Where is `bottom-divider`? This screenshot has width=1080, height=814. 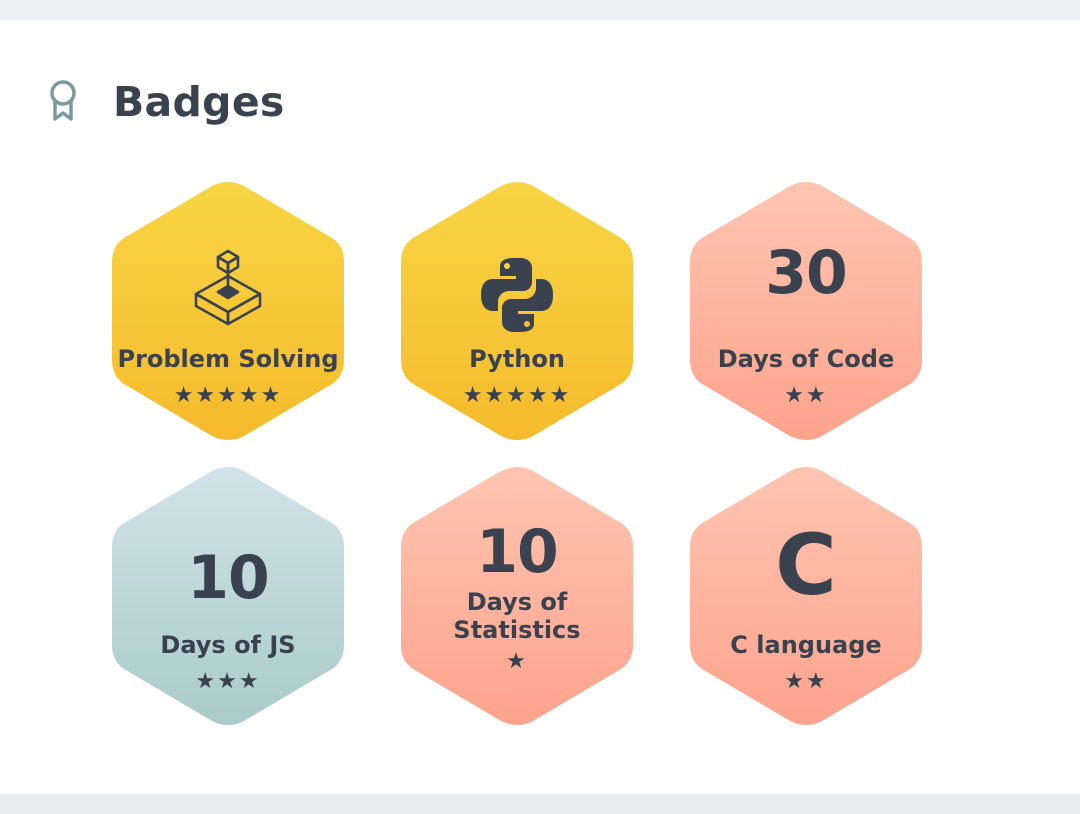
bottom-divider is located at coordinates (540, 804).